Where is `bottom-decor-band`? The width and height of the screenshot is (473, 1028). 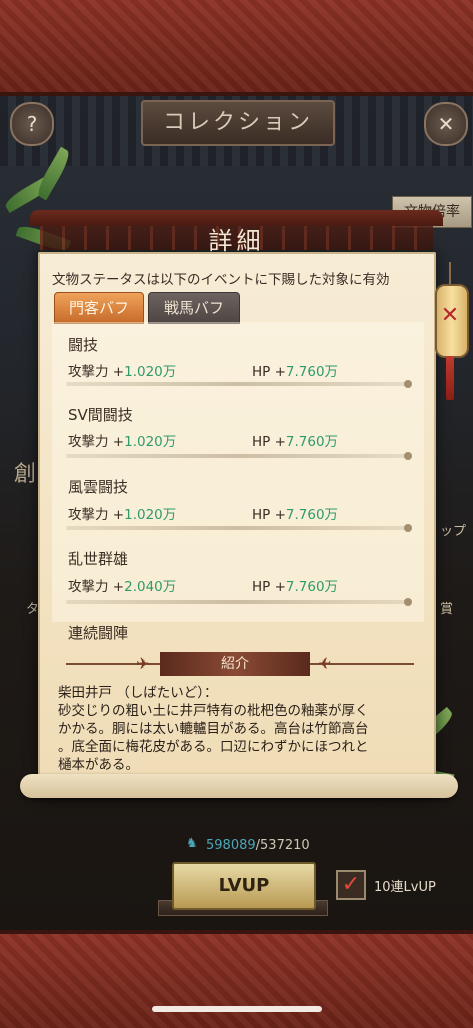 bottom-decor-band is located at coordinates (236, 979).